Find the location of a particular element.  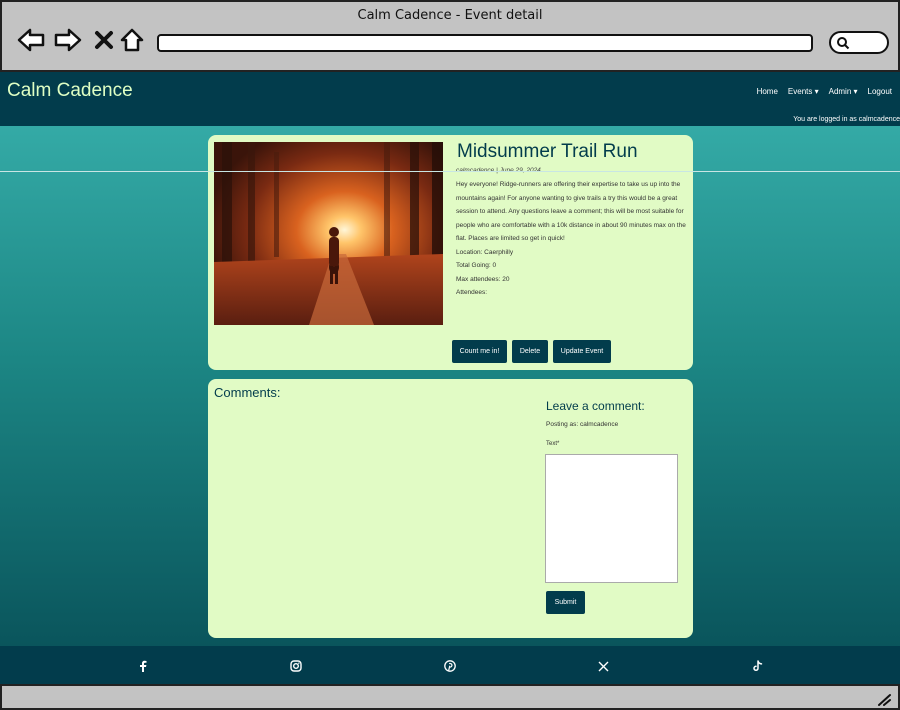

close-icon is located at coordinates (104, 40).